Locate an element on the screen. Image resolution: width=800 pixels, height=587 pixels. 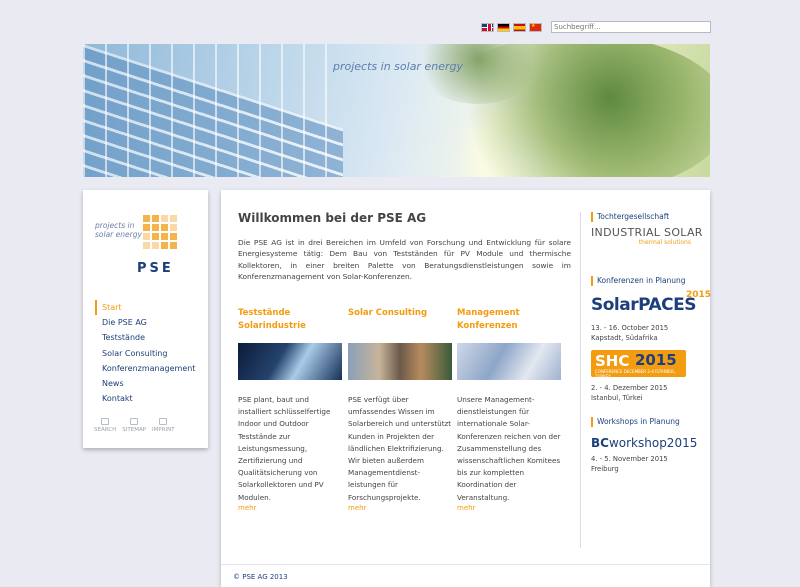
bc-workshop-name: workshop2015 is located at coordinates (653, 443).